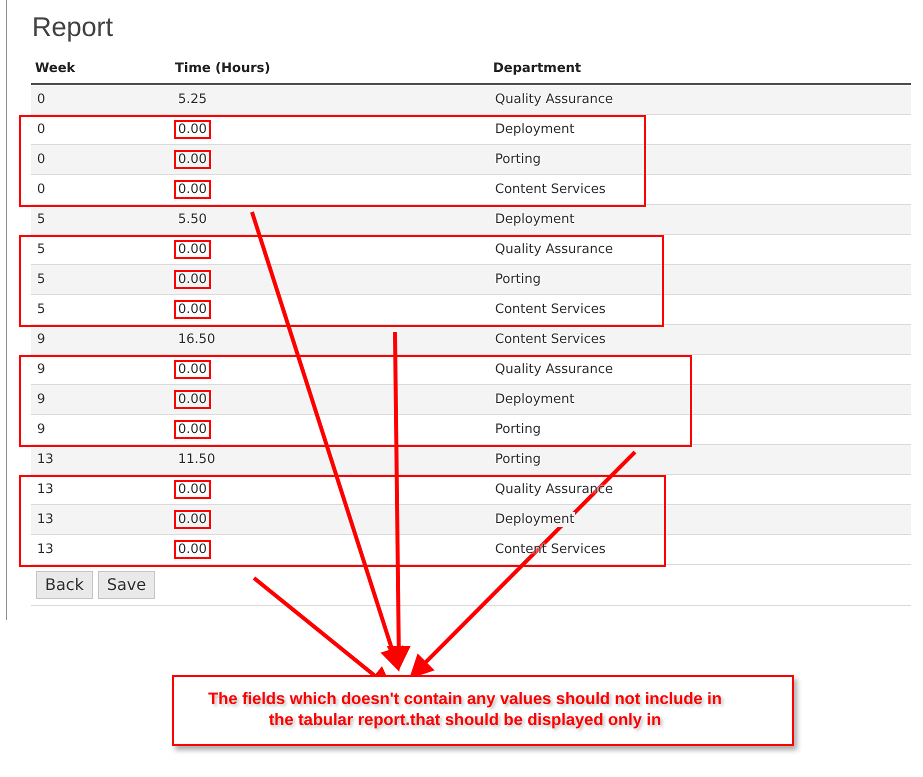 The width and height of the screenshot is (923, 777). What do you see at coordinates (192, 99) in the screenshot?
I see `time-text: 5.25` at bounding box center [192, 99].